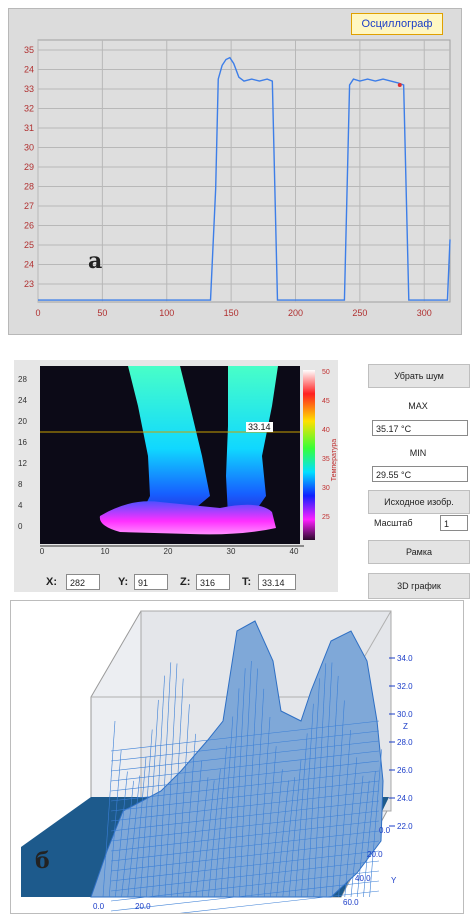  I want to click on min-label: MIN, so click(418, 453).